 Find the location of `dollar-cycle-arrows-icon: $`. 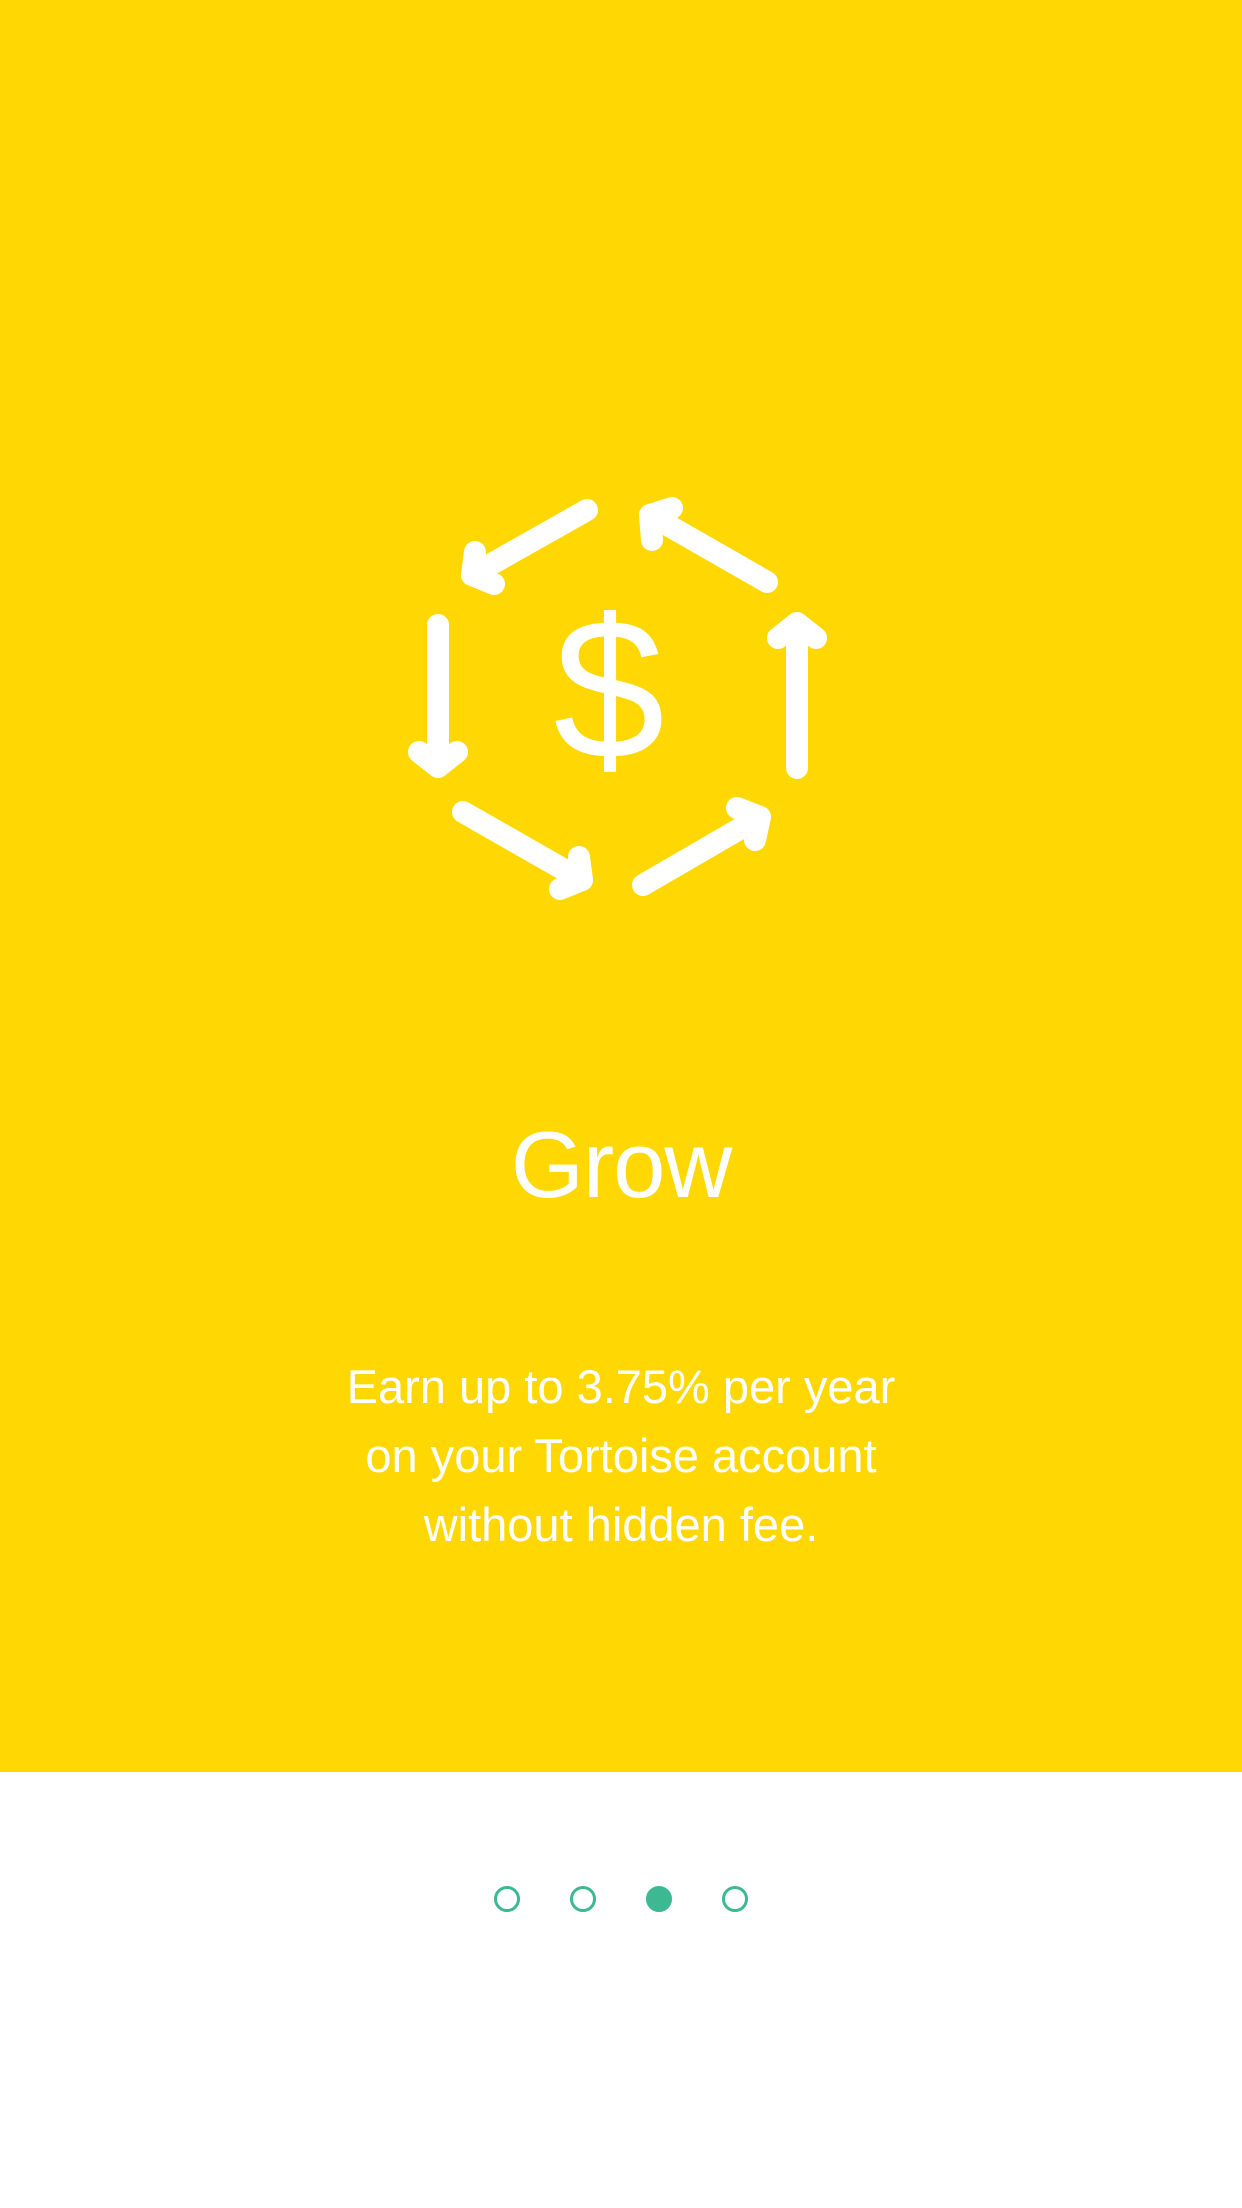

dollar-cycle-arrows-icon: $ is located at coordinates (617, 698).